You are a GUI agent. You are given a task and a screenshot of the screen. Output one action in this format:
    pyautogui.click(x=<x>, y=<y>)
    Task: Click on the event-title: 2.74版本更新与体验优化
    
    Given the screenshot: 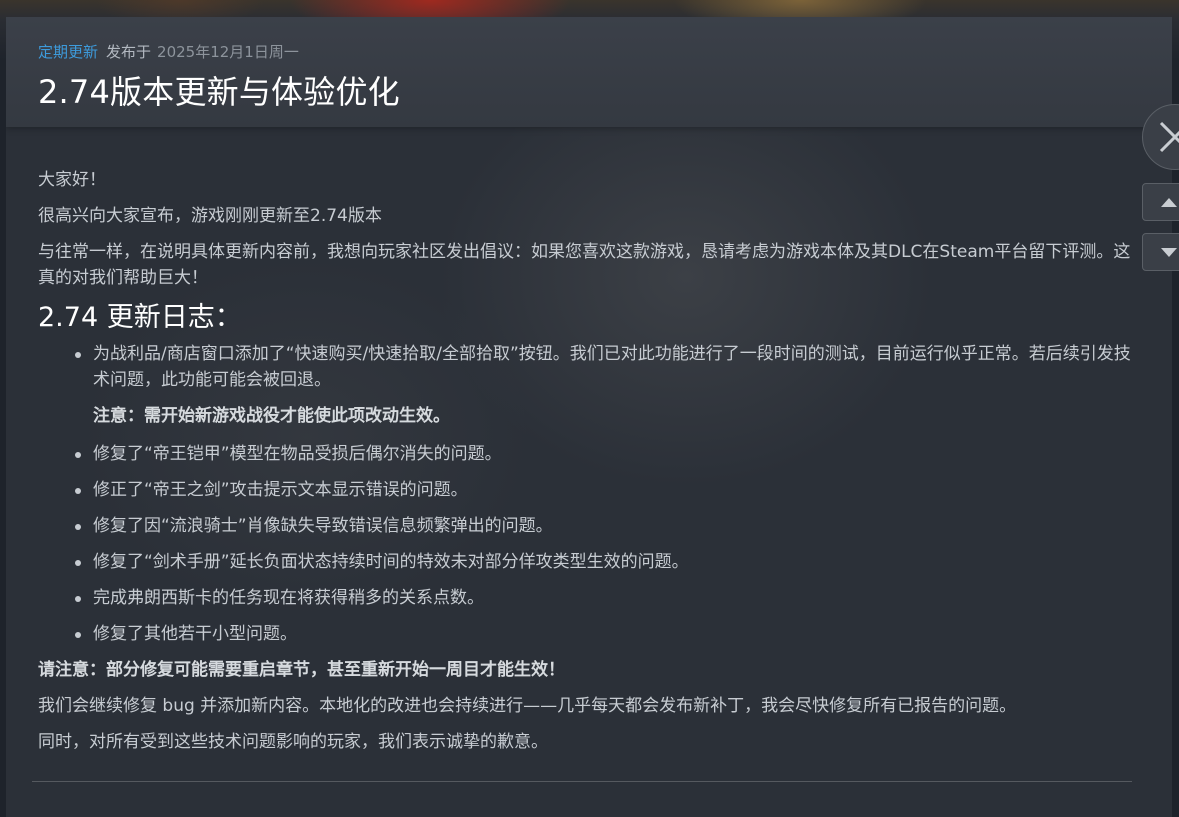 What is the action you would take?
    pyautogui.click(x=219, y=92)
    